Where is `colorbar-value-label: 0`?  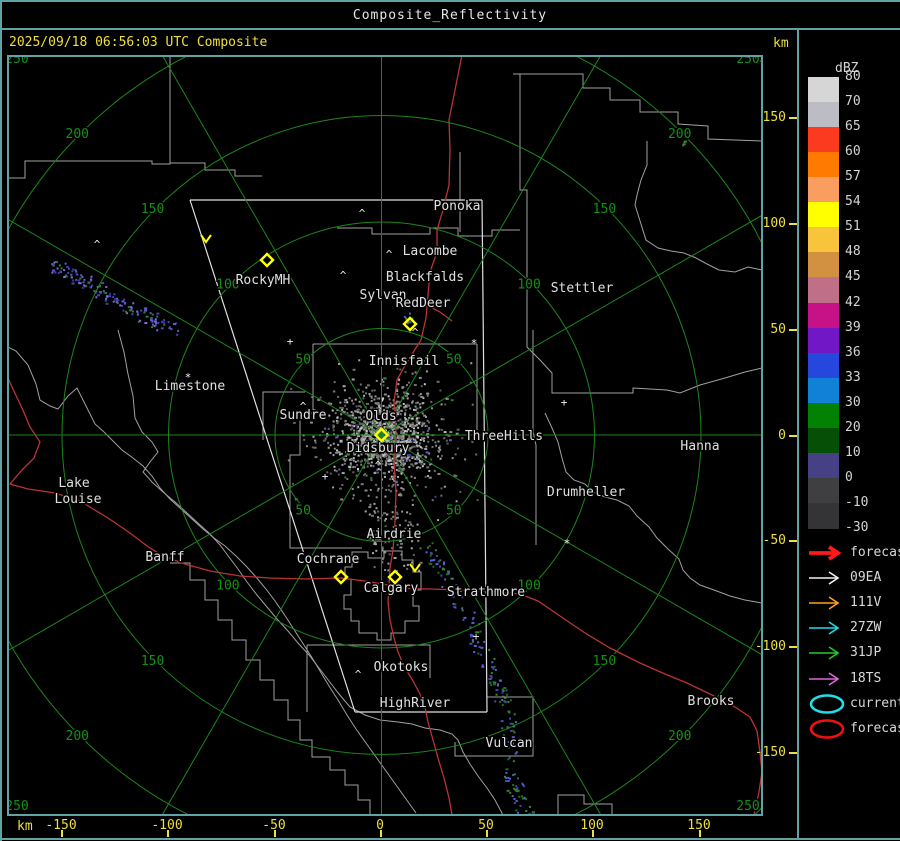 colorbar-value-label: 0 is located at coordinates (849, 477).